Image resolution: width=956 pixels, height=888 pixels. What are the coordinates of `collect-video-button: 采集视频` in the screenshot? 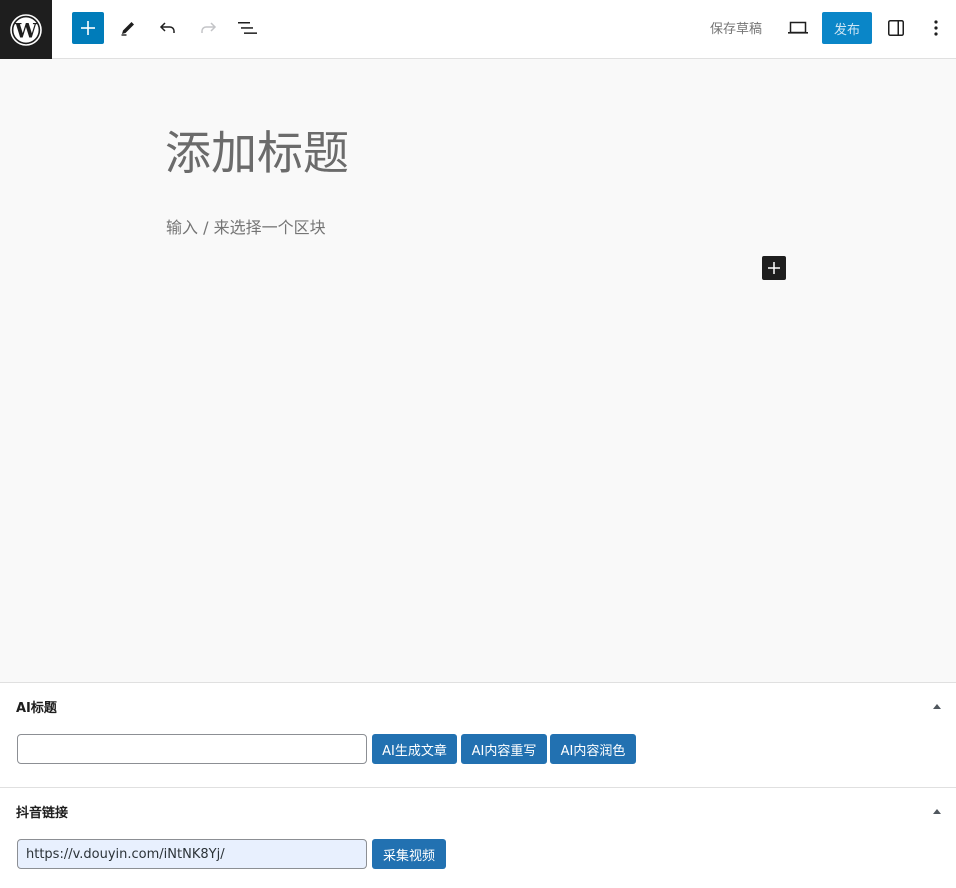 It's located at (409, 854).